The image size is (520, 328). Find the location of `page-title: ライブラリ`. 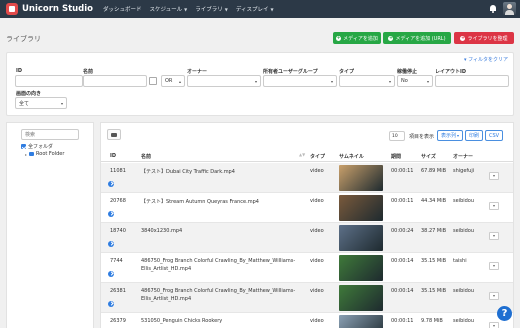

page-title: ライブラリ is located at coordinates (23, 39).